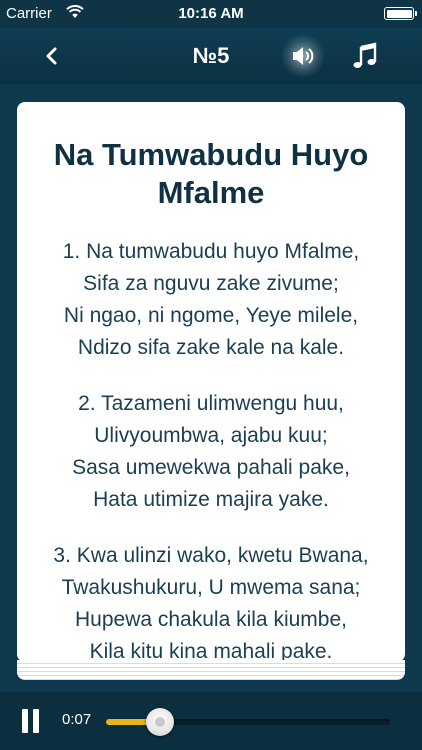  I want to click on status-bar: Carrier 10:16 AM, so click(211, 14).